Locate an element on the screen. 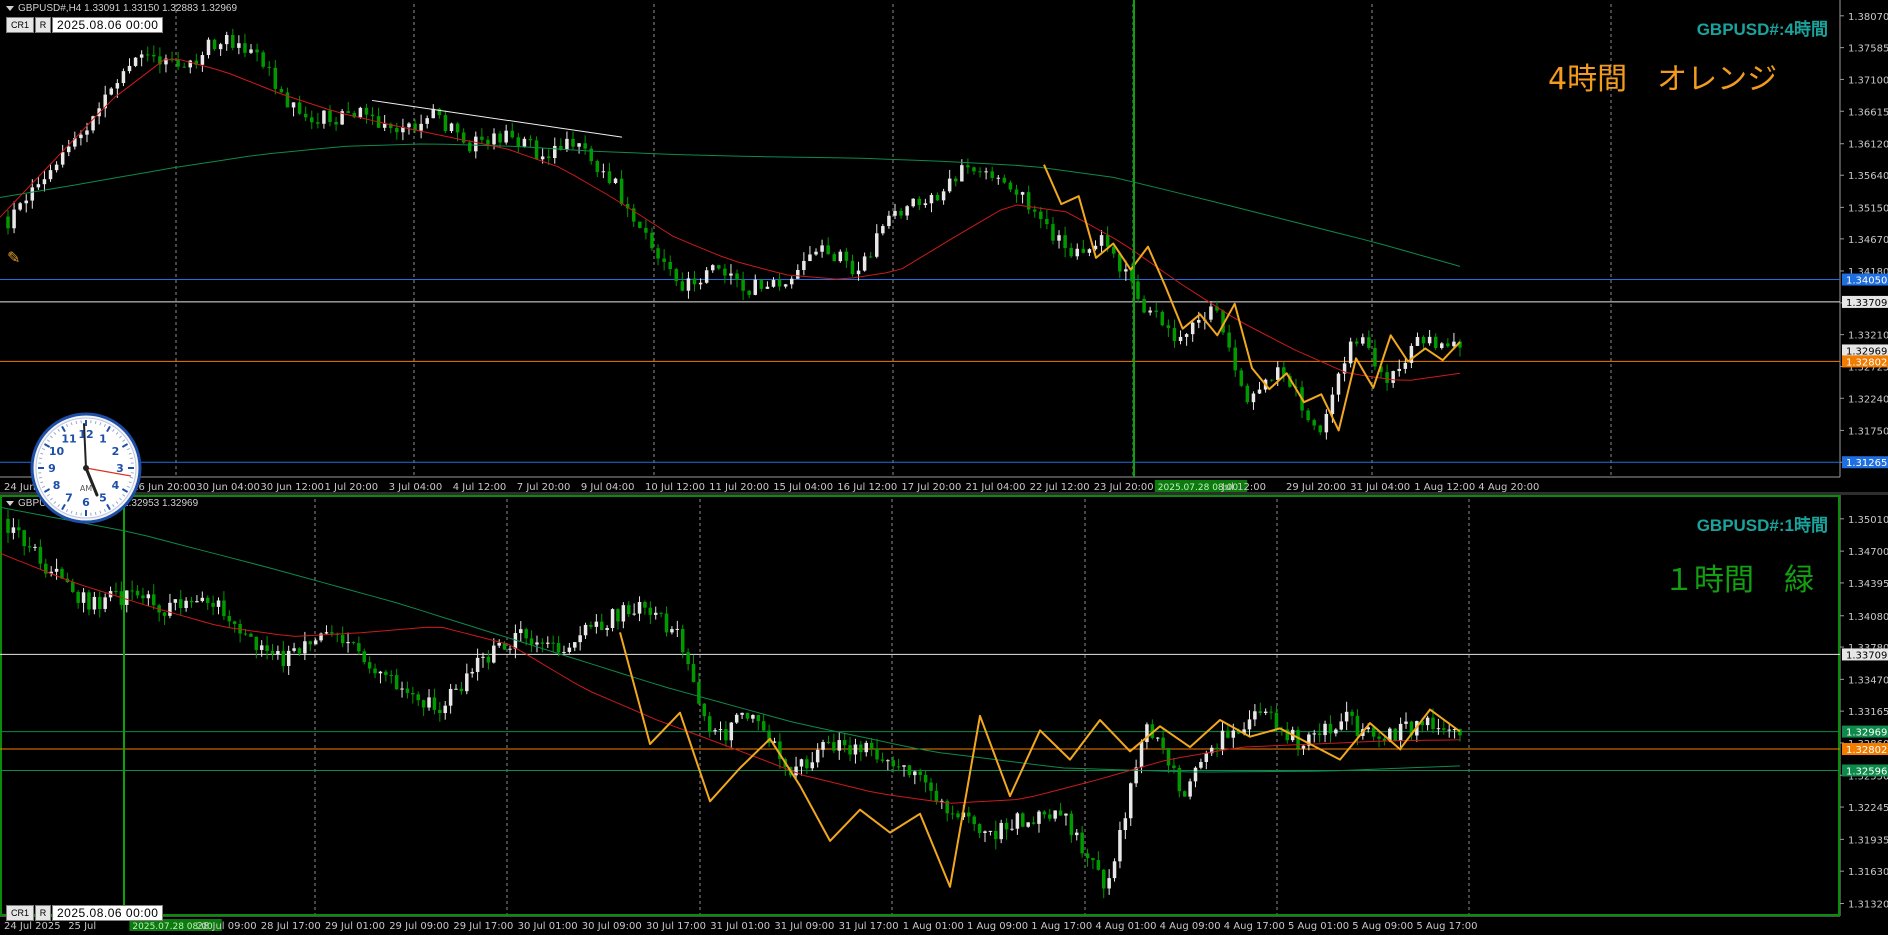  r-chip: R is located at coordinates (43, 25).